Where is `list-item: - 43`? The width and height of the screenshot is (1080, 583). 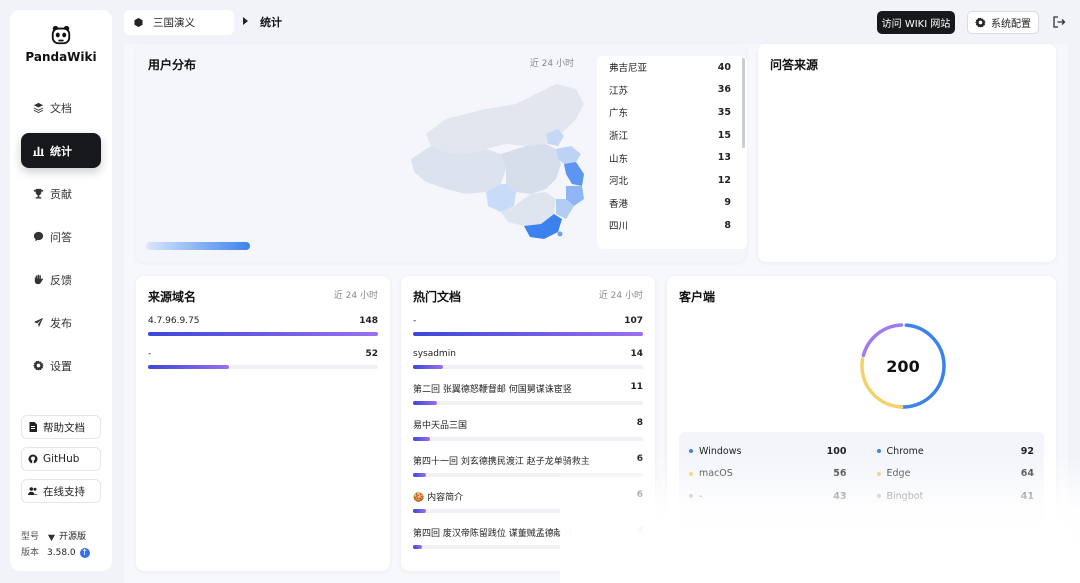 list-item: - 43 is located at coordinates (768, 496).